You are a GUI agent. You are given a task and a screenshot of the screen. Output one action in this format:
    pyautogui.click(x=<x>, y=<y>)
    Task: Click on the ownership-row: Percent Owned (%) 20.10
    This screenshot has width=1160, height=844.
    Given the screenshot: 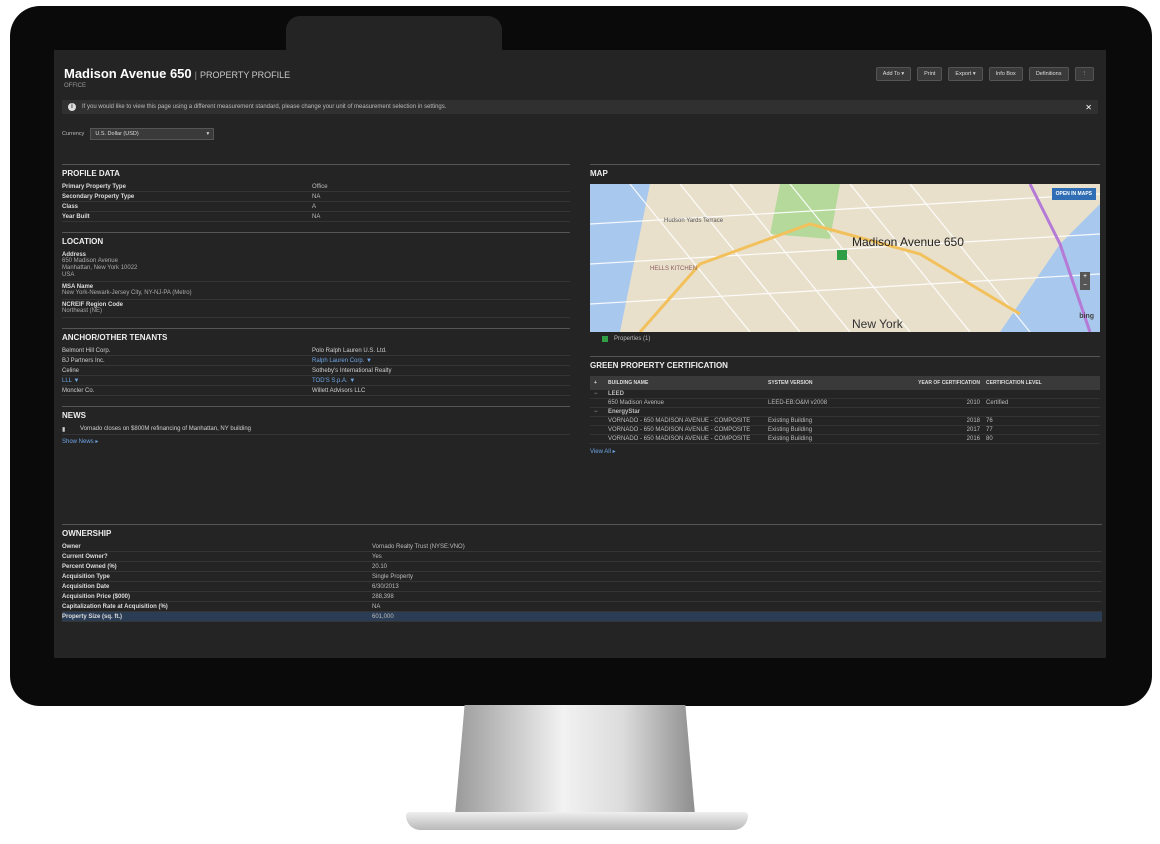 What is the action you would take?
    pyautogui.click(x=582, y=567)
    